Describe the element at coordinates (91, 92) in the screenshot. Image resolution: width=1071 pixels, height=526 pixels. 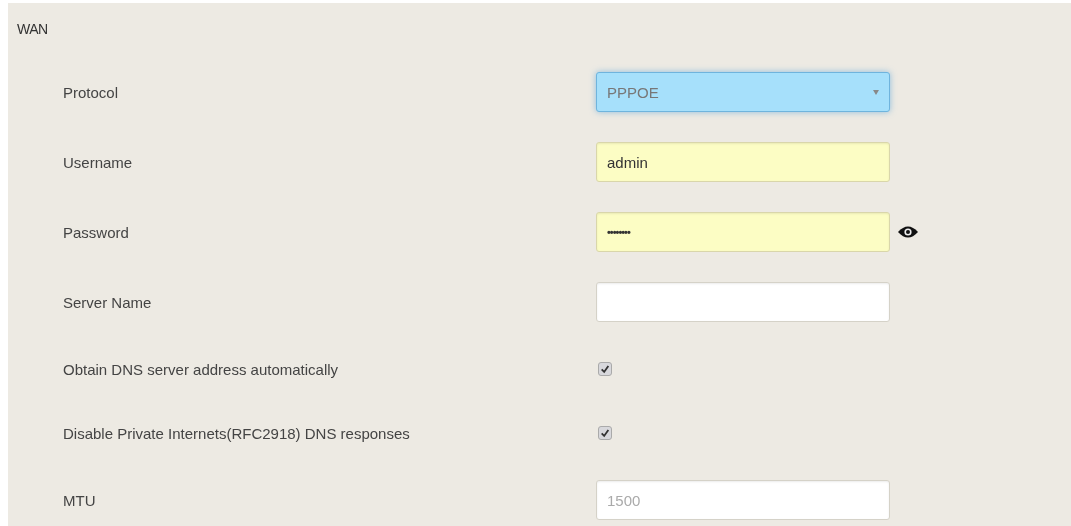
I see `field-label: Protocol` at that location.